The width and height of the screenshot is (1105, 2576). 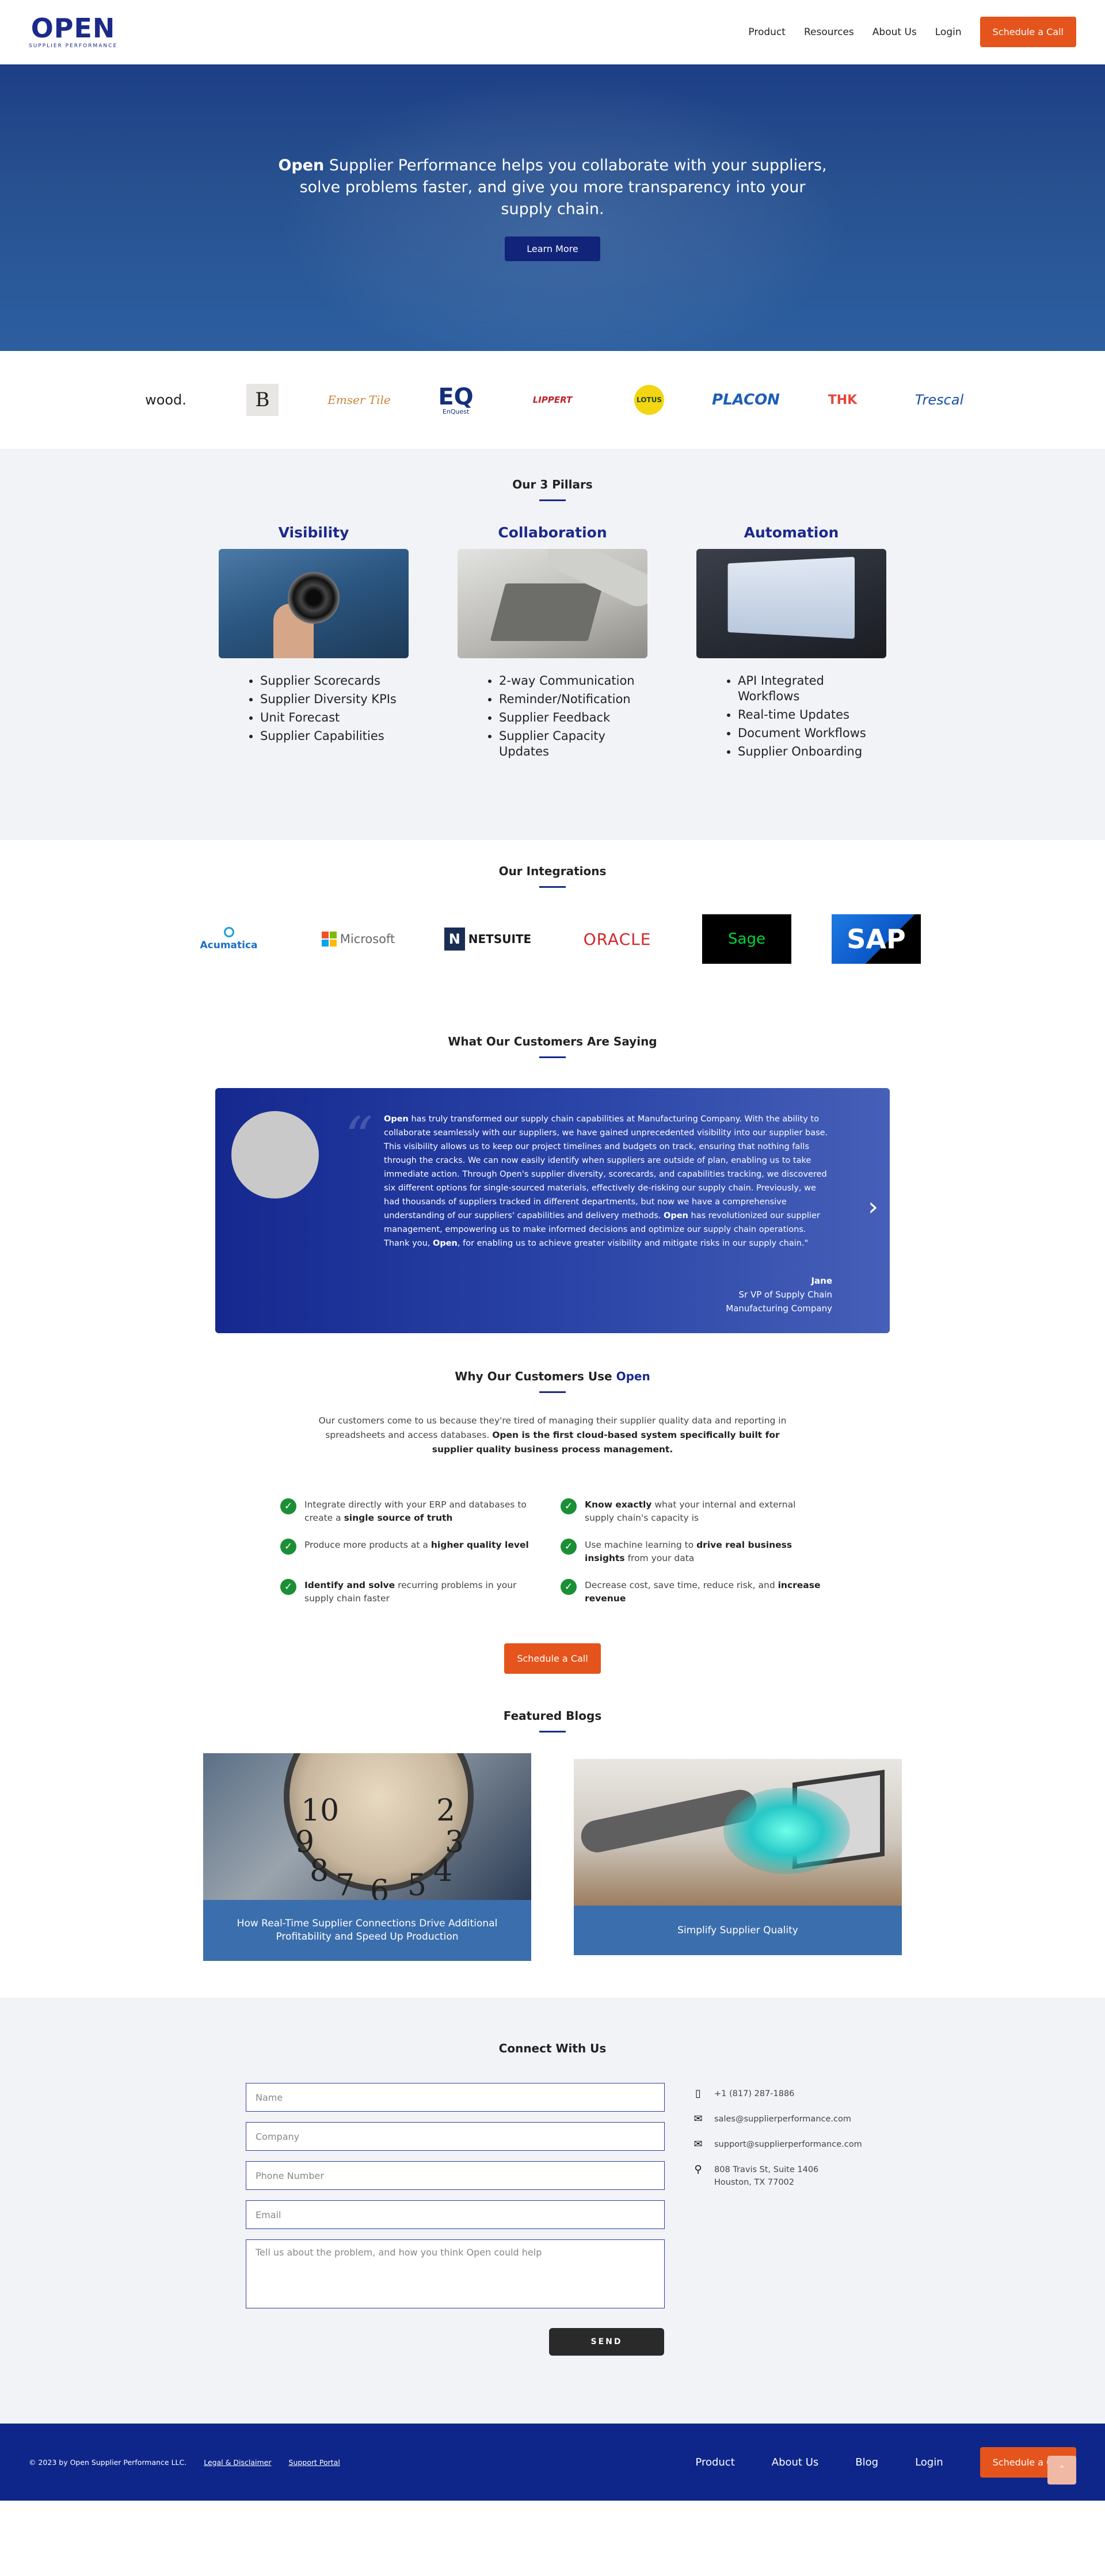 I want to click on logo-enquest: EQ EnQuest, so click(x=456, y=400).